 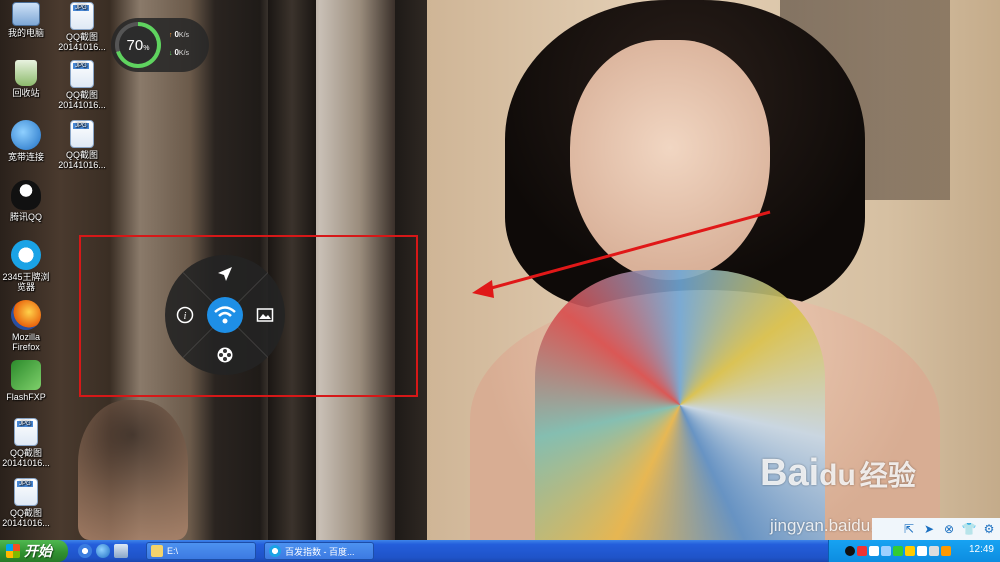 I want to click on film-reel-icon, so click(x=225, y=355).